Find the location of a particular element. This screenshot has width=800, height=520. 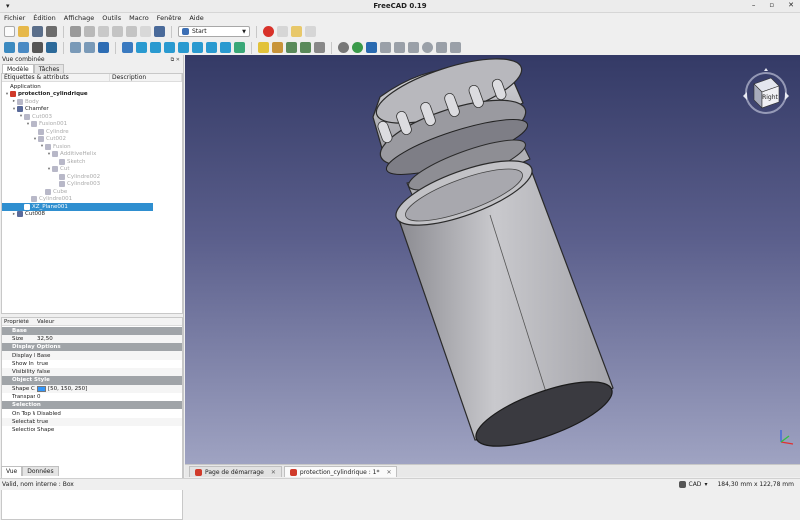

tree-node: ▸ Cut008 is located at coordinates (28, 215).